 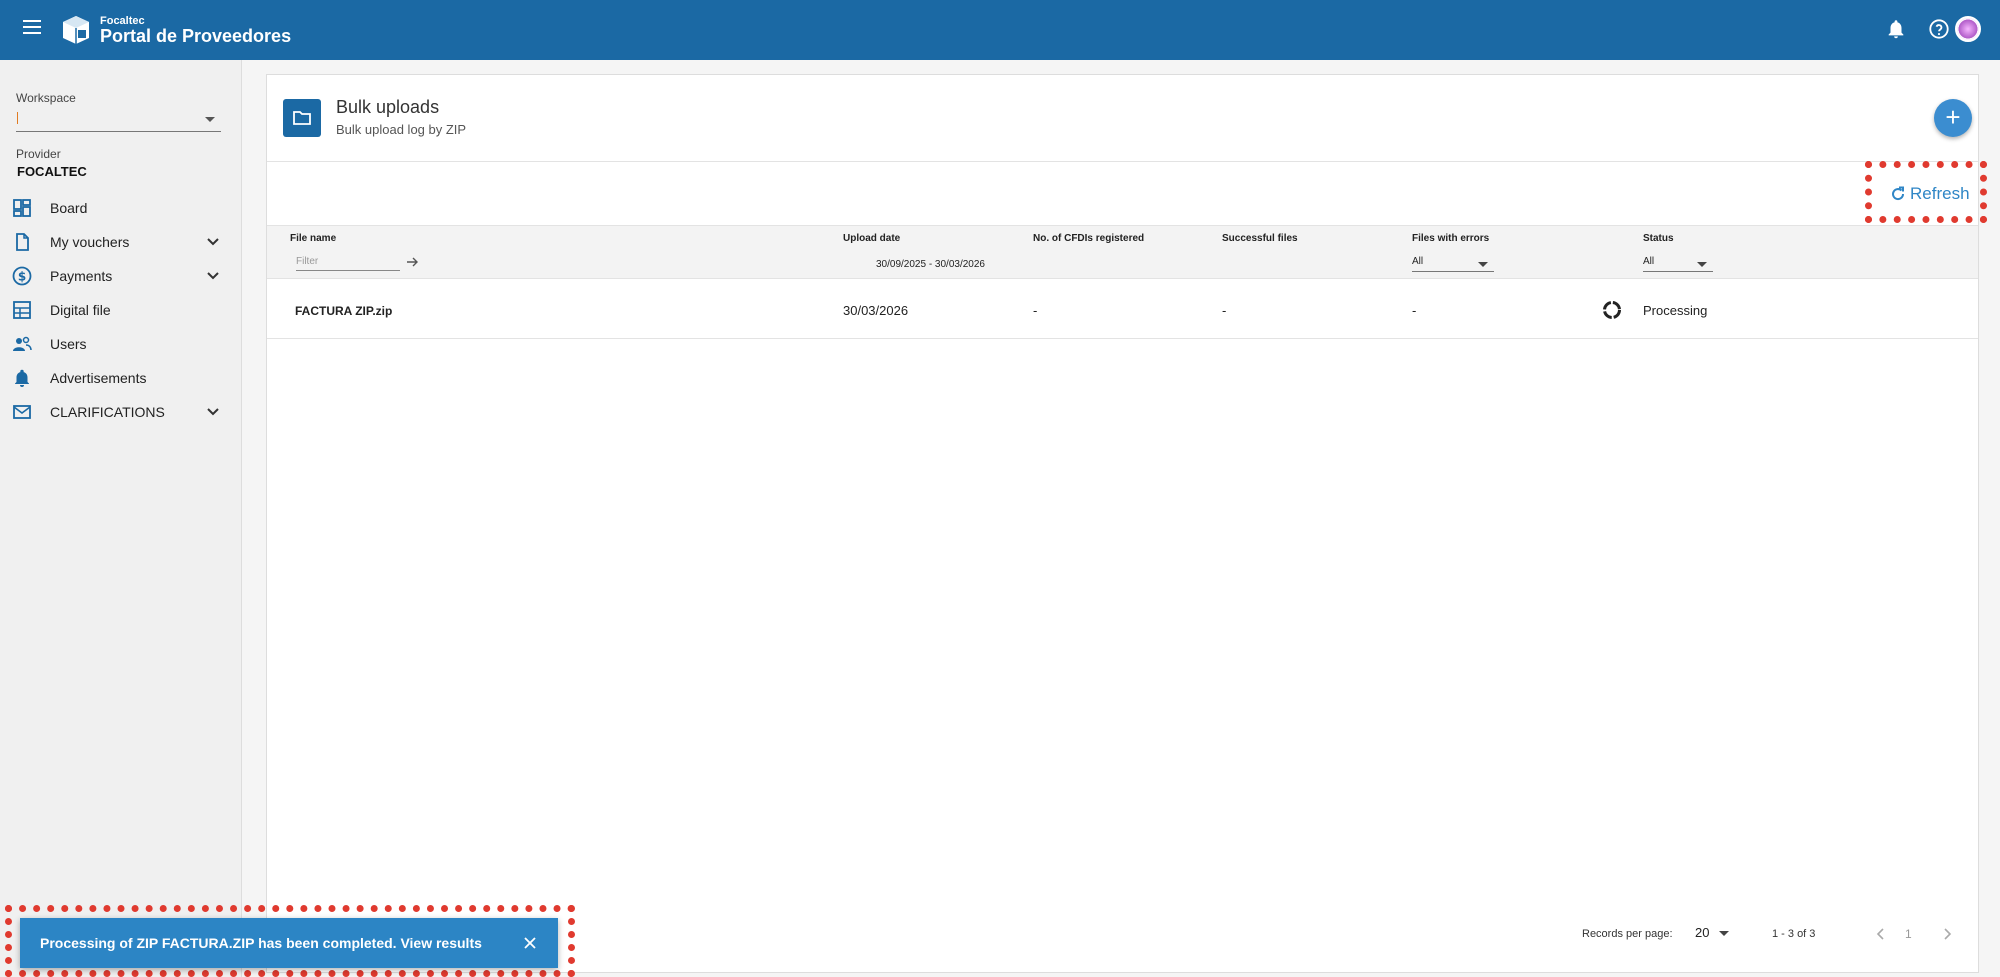 What do you see at coordinates (1794, 934) in the screenshot?
I see `pagination-range: 1 - 3 of 3` at bounding box center [1794, 934].